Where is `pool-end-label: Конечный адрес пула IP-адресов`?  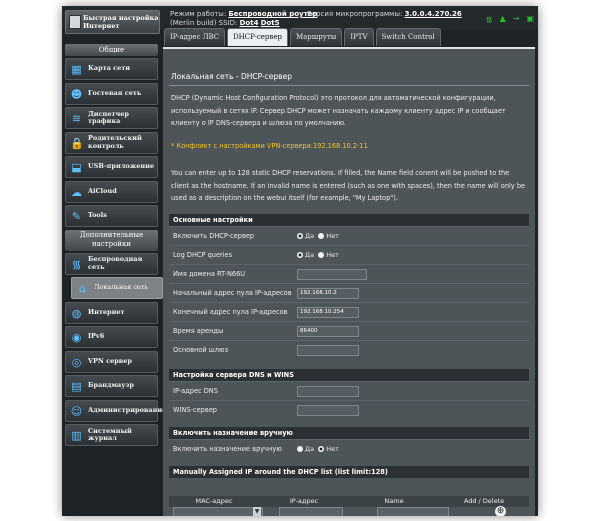
pool-end-label: Конечный адрес пула IP-адресов is located at coordinates (230, 312).